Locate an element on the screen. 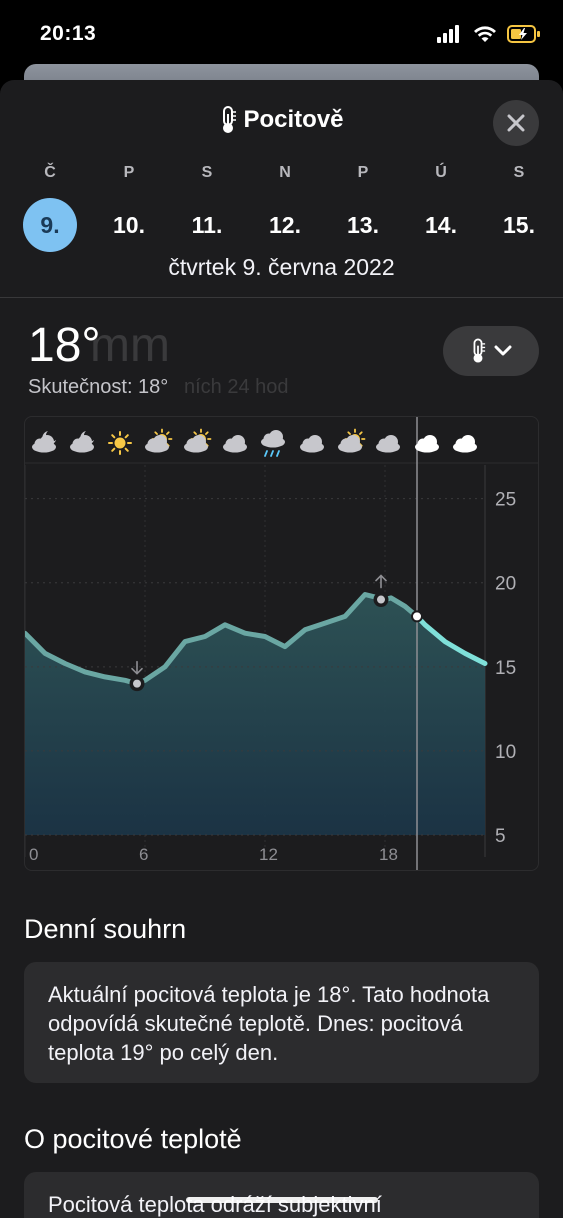 The image size is (563, 1218). day-item: Ú 14. is located at coordinates (441, 208).